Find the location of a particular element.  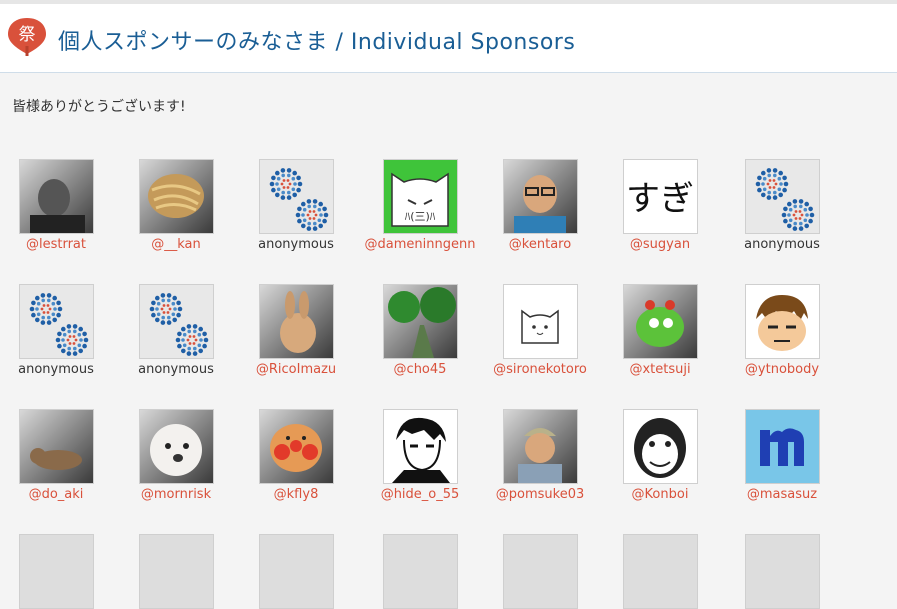

sponsor-card: @RicoImazu is located at coordinates (296, 330).